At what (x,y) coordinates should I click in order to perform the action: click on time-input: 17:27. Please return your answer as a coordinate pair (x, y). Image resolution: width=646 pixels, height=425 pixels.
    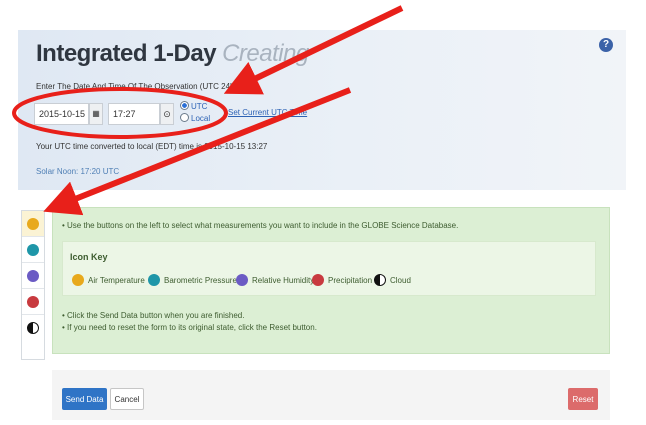
    Looking at the image, I should click on (134, 114).